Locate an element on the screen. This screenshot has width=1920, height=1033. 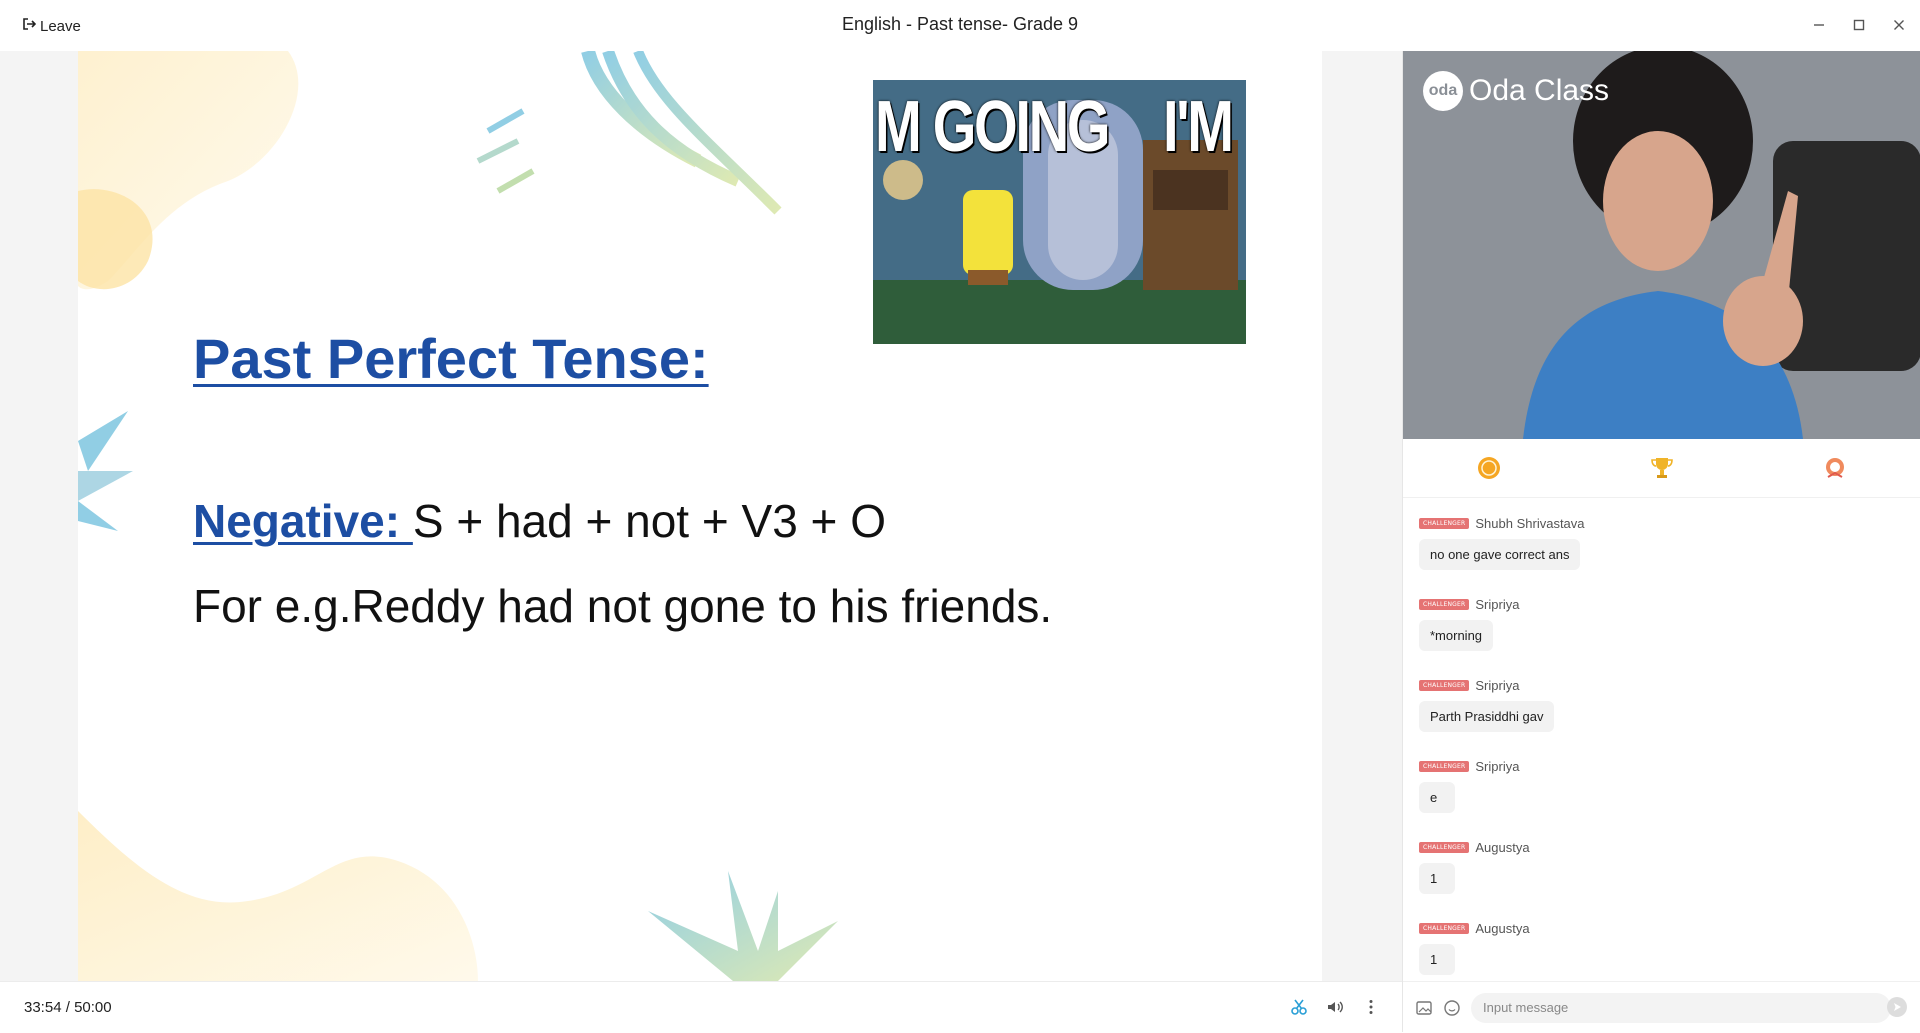
close-icon is located at coordinates (1899, 25).